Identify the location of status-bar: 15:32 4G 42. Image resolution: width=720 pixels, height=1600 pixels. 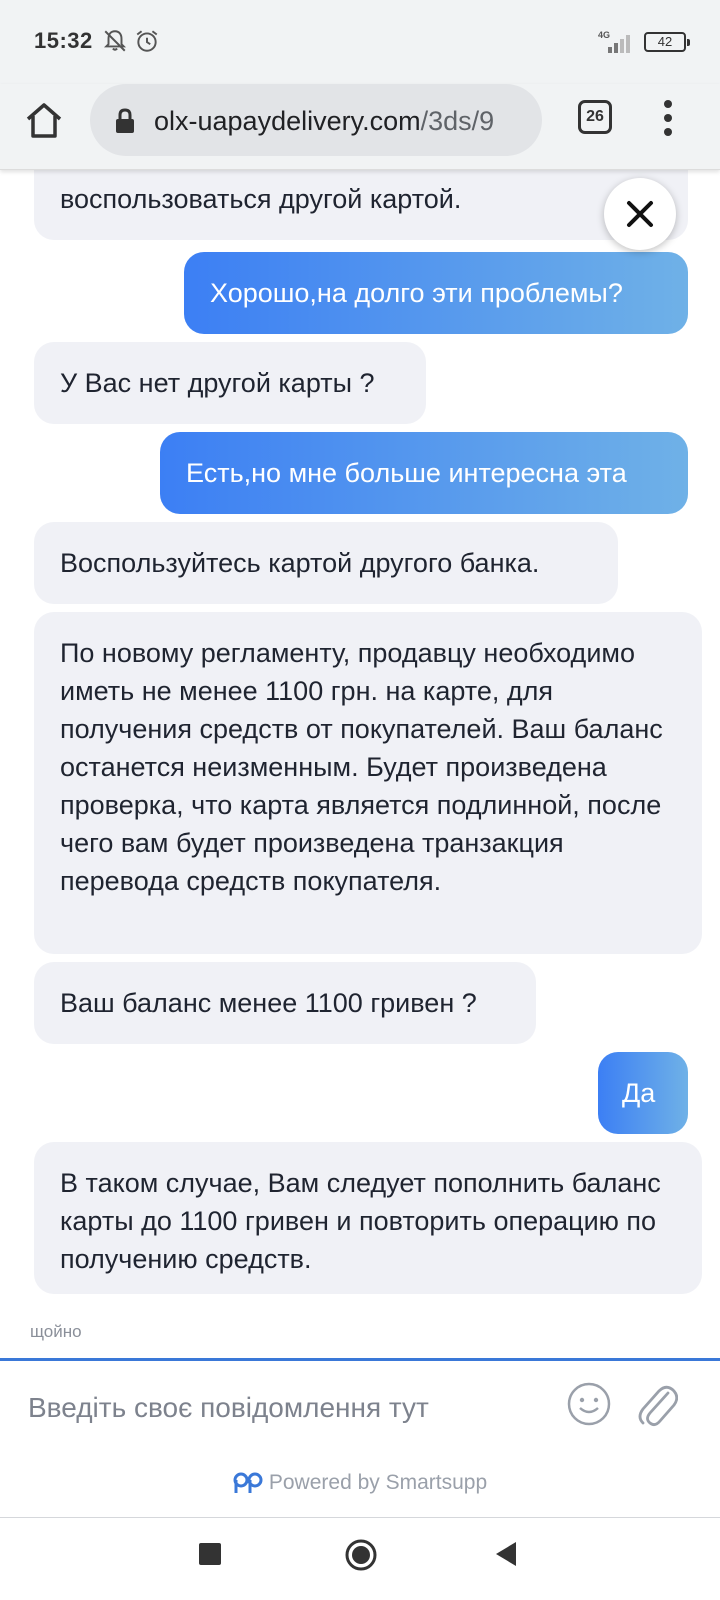
(360, 42).